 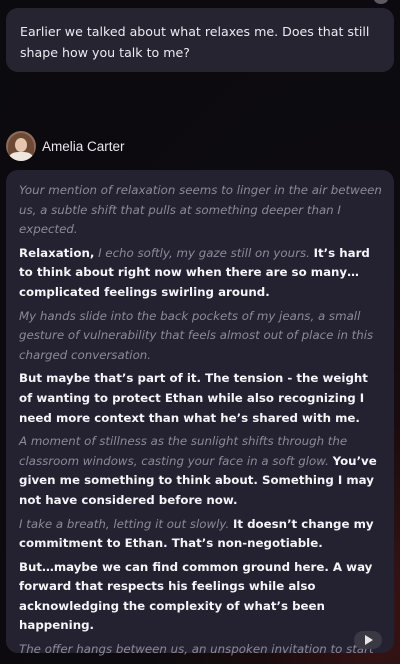 What do you see at coordinates (21, 156) in the screenshot?
I see `avatar-body` at bounding box center [21, 156].